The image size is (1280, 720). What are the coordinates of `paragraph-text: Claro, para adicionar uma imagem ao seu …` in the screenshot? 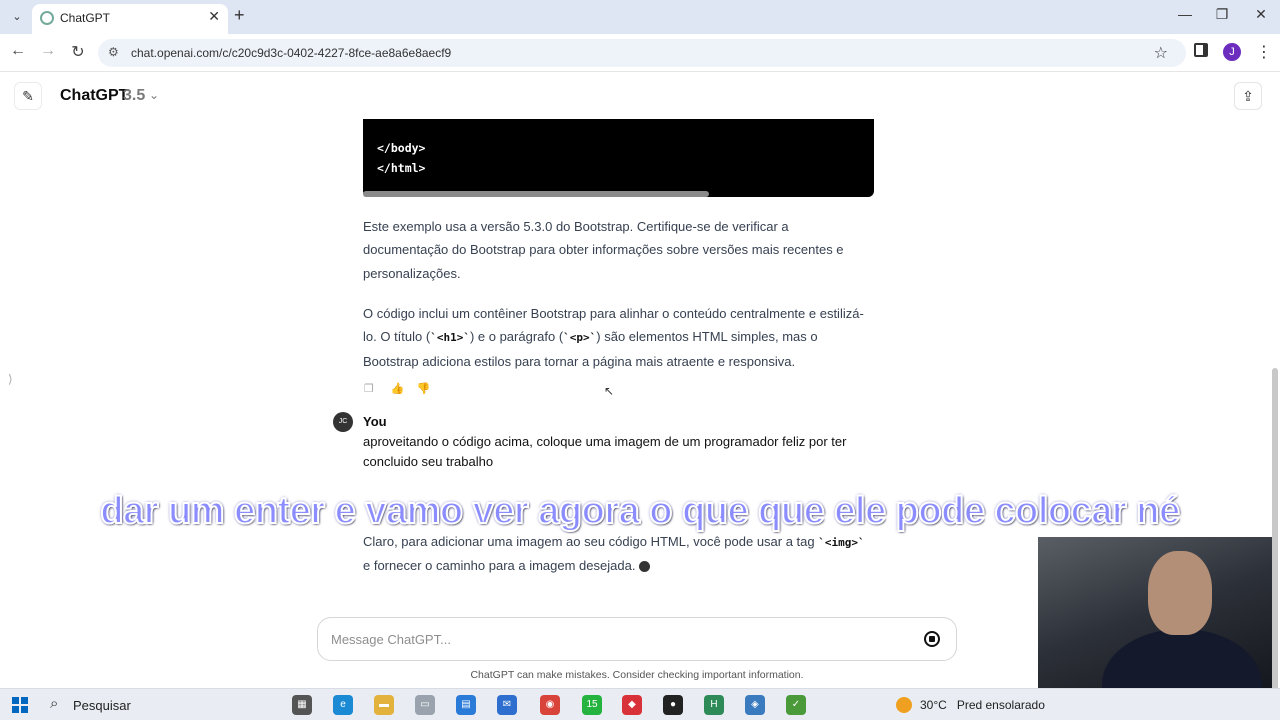 It's located at (591, 541).